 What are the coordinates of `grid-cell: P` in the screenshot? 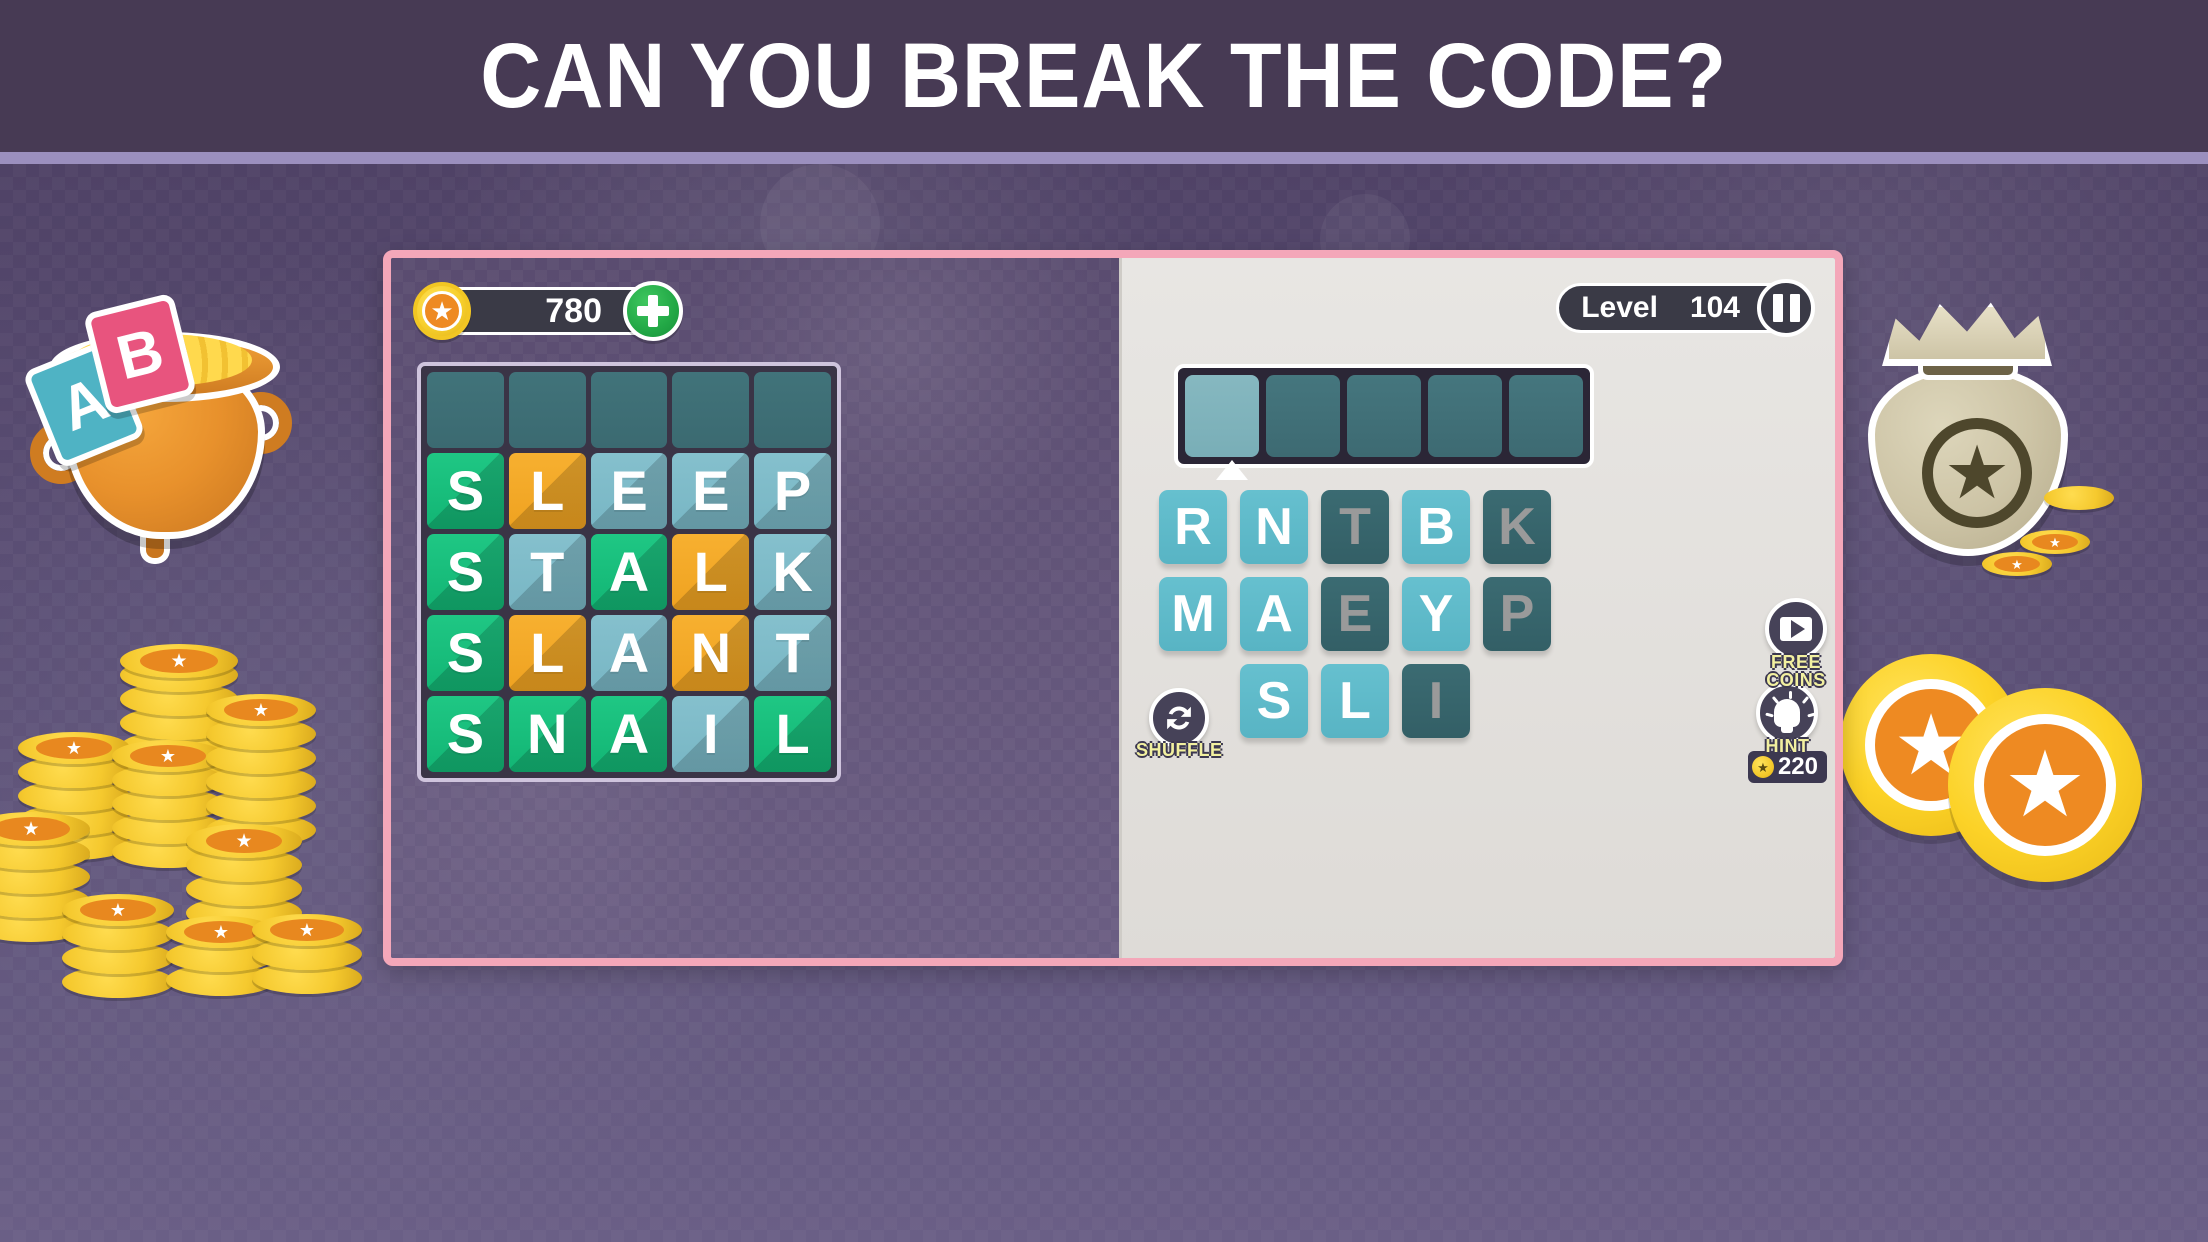 It's located at (792, 491).